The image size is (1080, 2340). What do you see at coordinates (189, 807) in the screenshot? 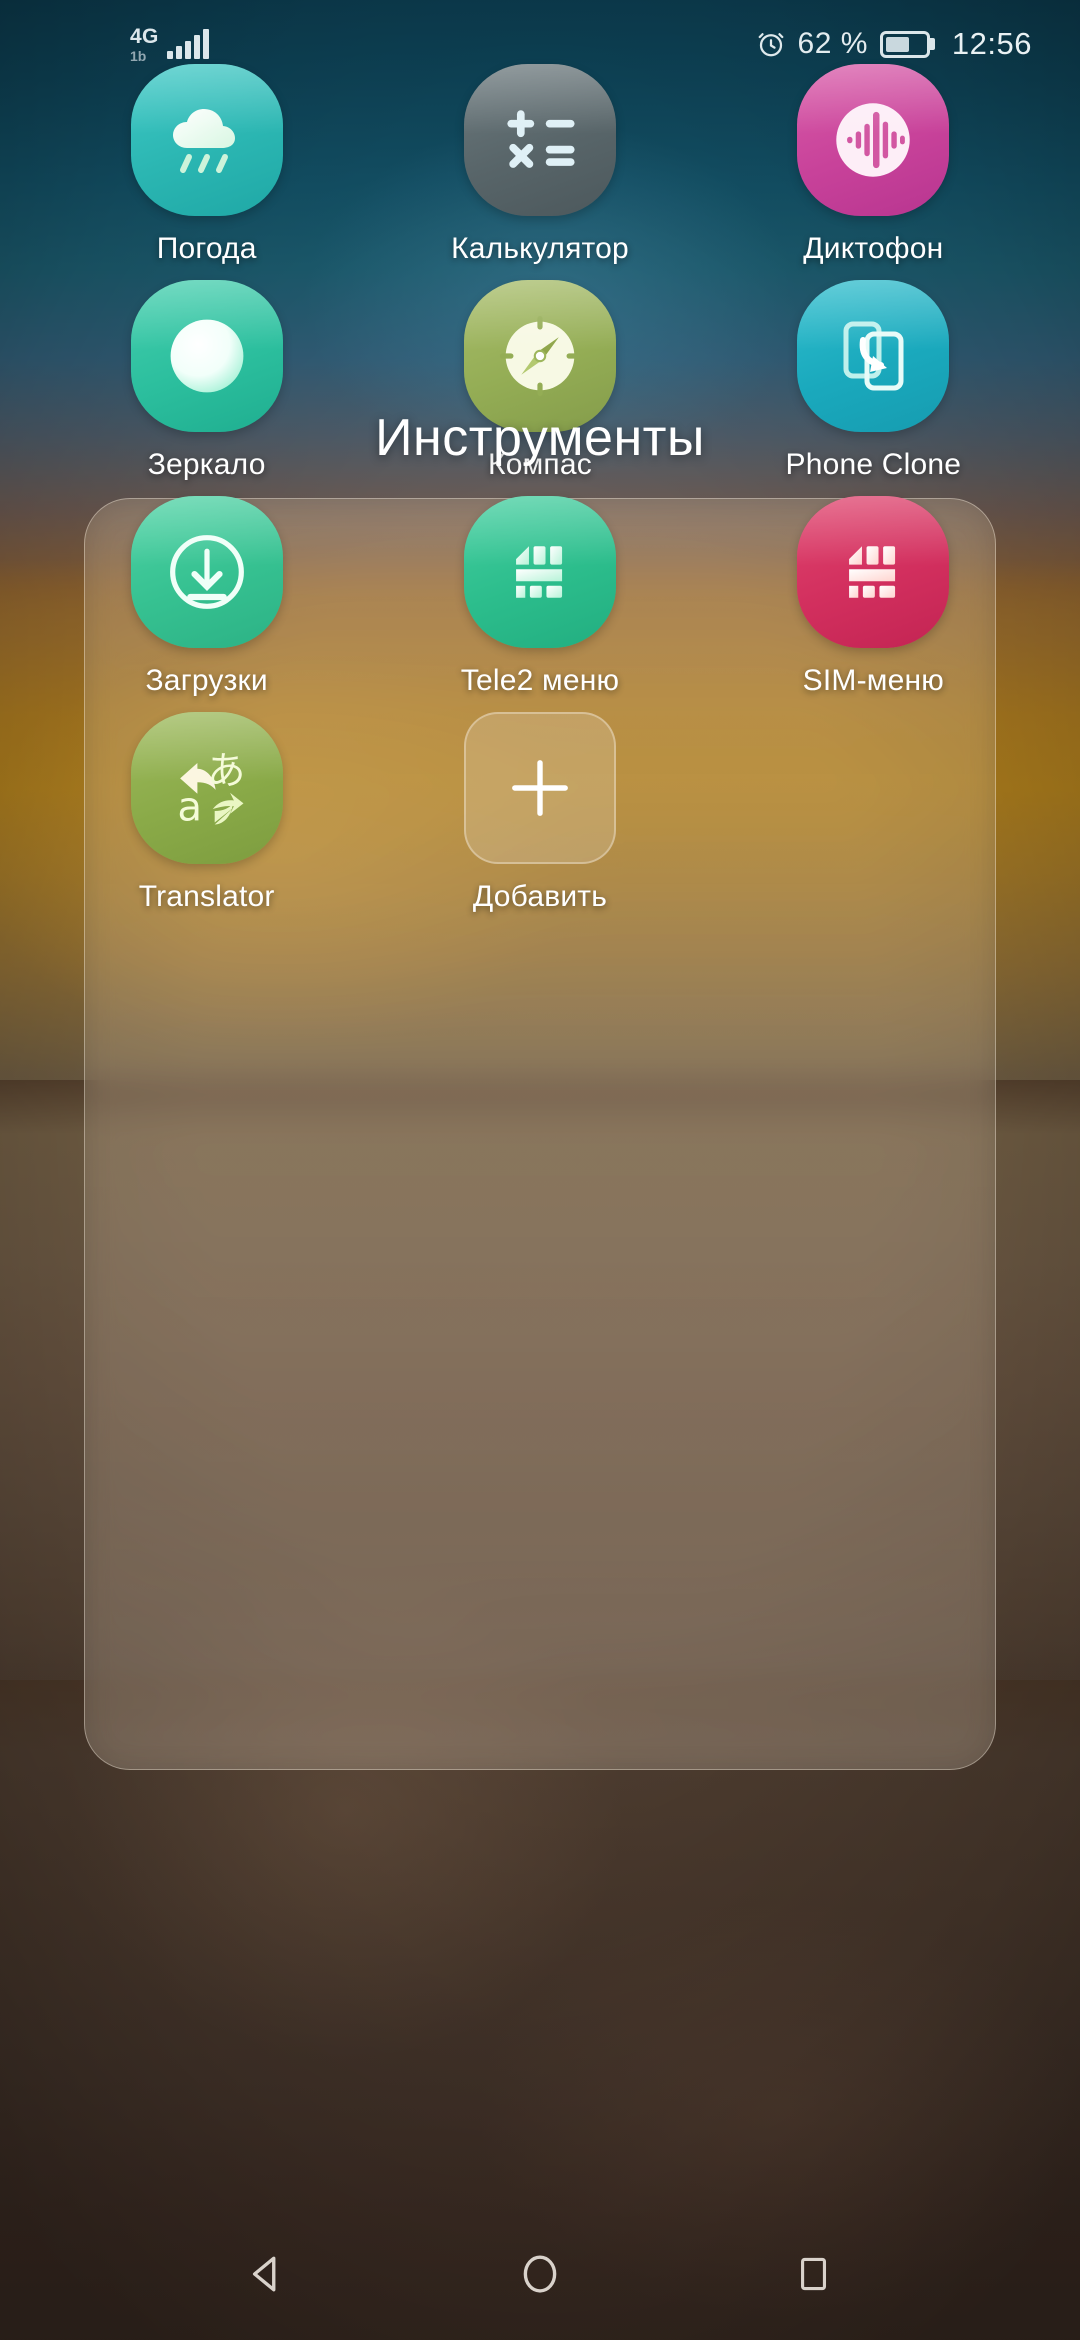
I see `svg-text: a` at bounding box center [189, 807].